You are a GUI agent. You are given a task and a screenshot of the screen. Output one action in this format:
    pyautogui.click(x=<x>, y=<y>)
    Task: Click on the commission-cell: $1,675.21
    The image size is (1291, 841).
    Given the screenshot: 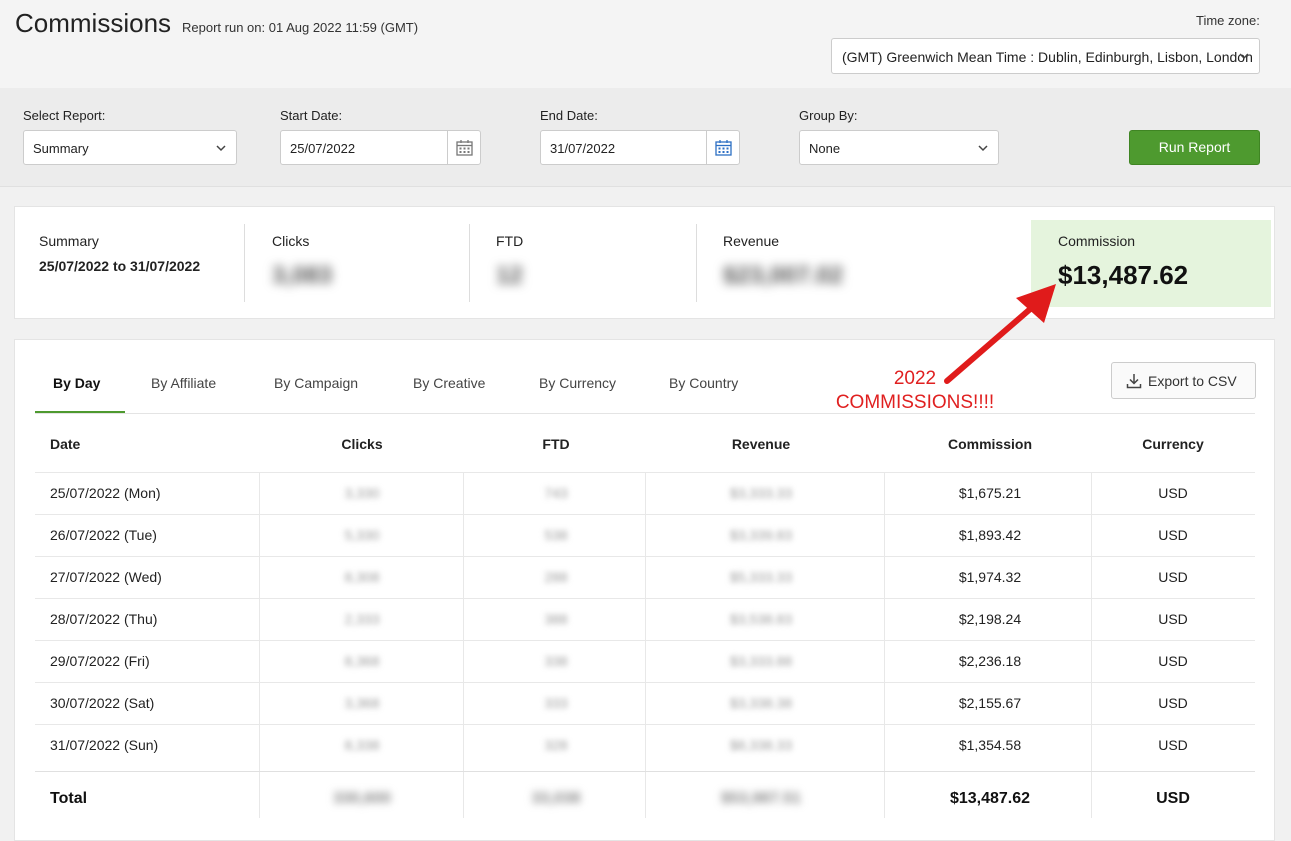 What is the action you would take?
    pyautogui.click(x=990, y=493)
    